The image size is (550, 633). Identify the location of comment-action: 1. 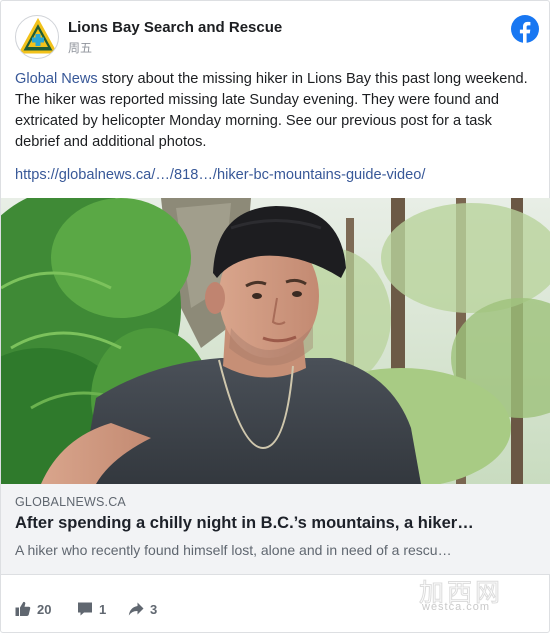
(91, 609).